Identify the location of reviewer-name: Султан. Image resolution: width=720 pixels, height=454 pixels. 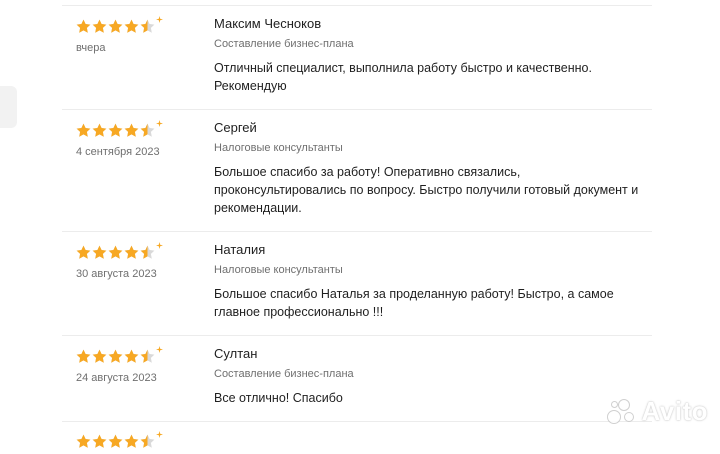
(236, 353).